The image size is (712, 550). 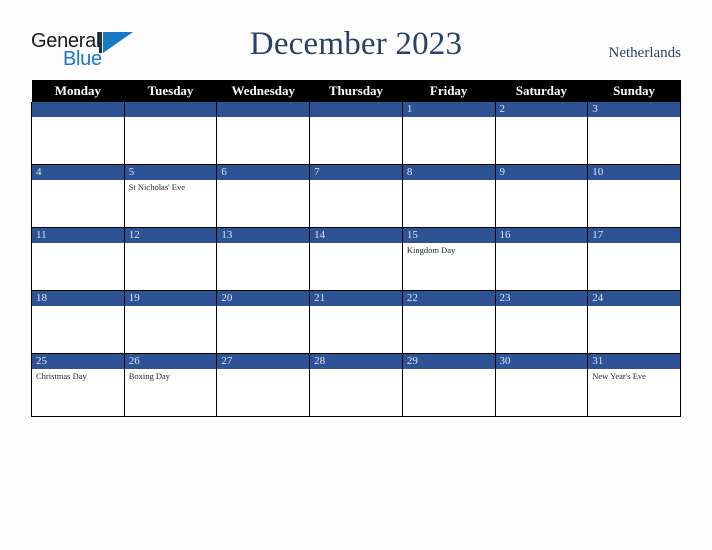 What do you see at coordinates (78, 196) in the screenshot?
I see `calendar-day-cell: 4` at bounding box center [78, 196].